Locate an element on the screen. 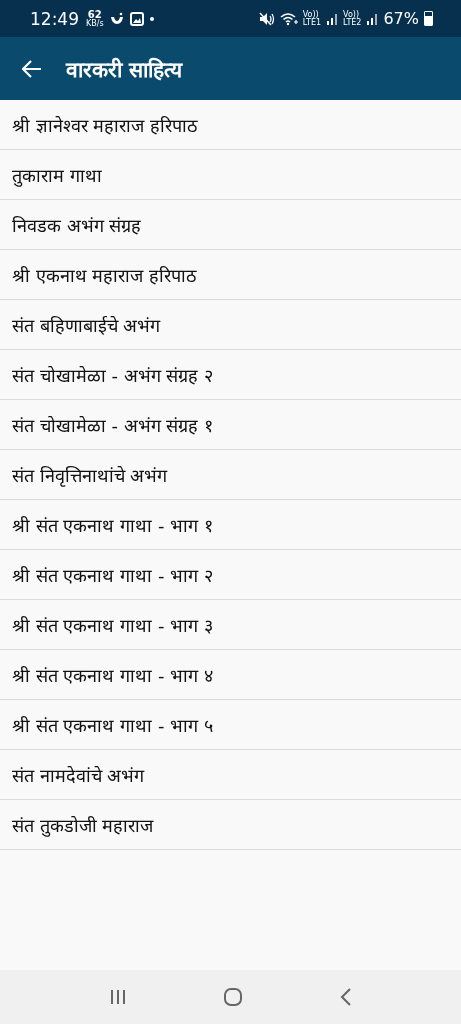  back-arrow-icon is located at coordinates (32, 68).